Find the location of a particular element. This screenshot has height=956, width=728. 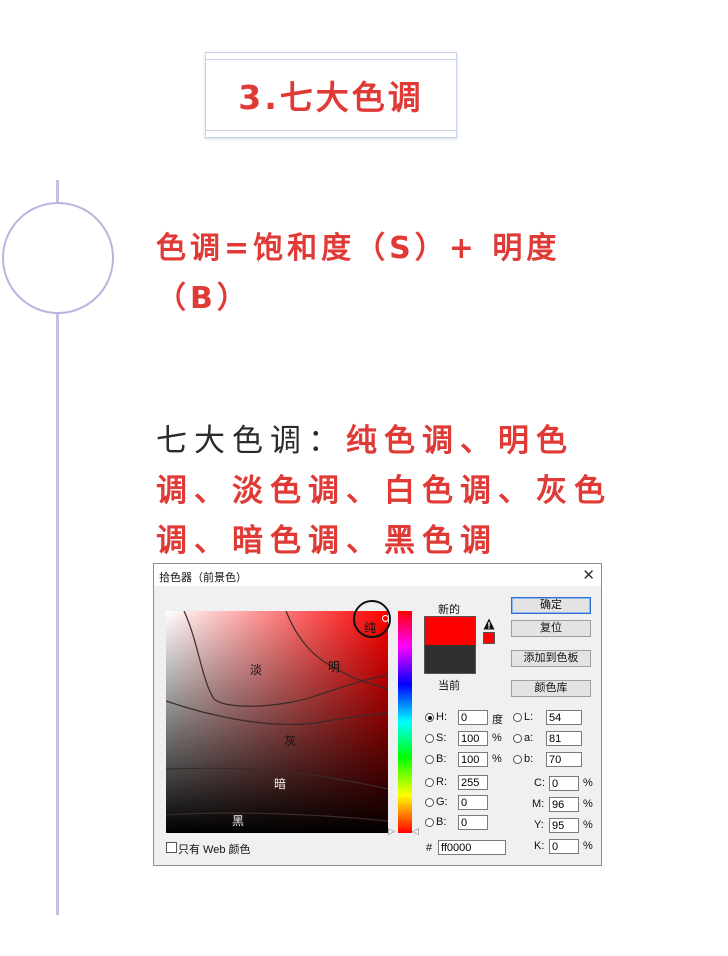

field-label-pale: 淡 is located at coordinates (256, 670).